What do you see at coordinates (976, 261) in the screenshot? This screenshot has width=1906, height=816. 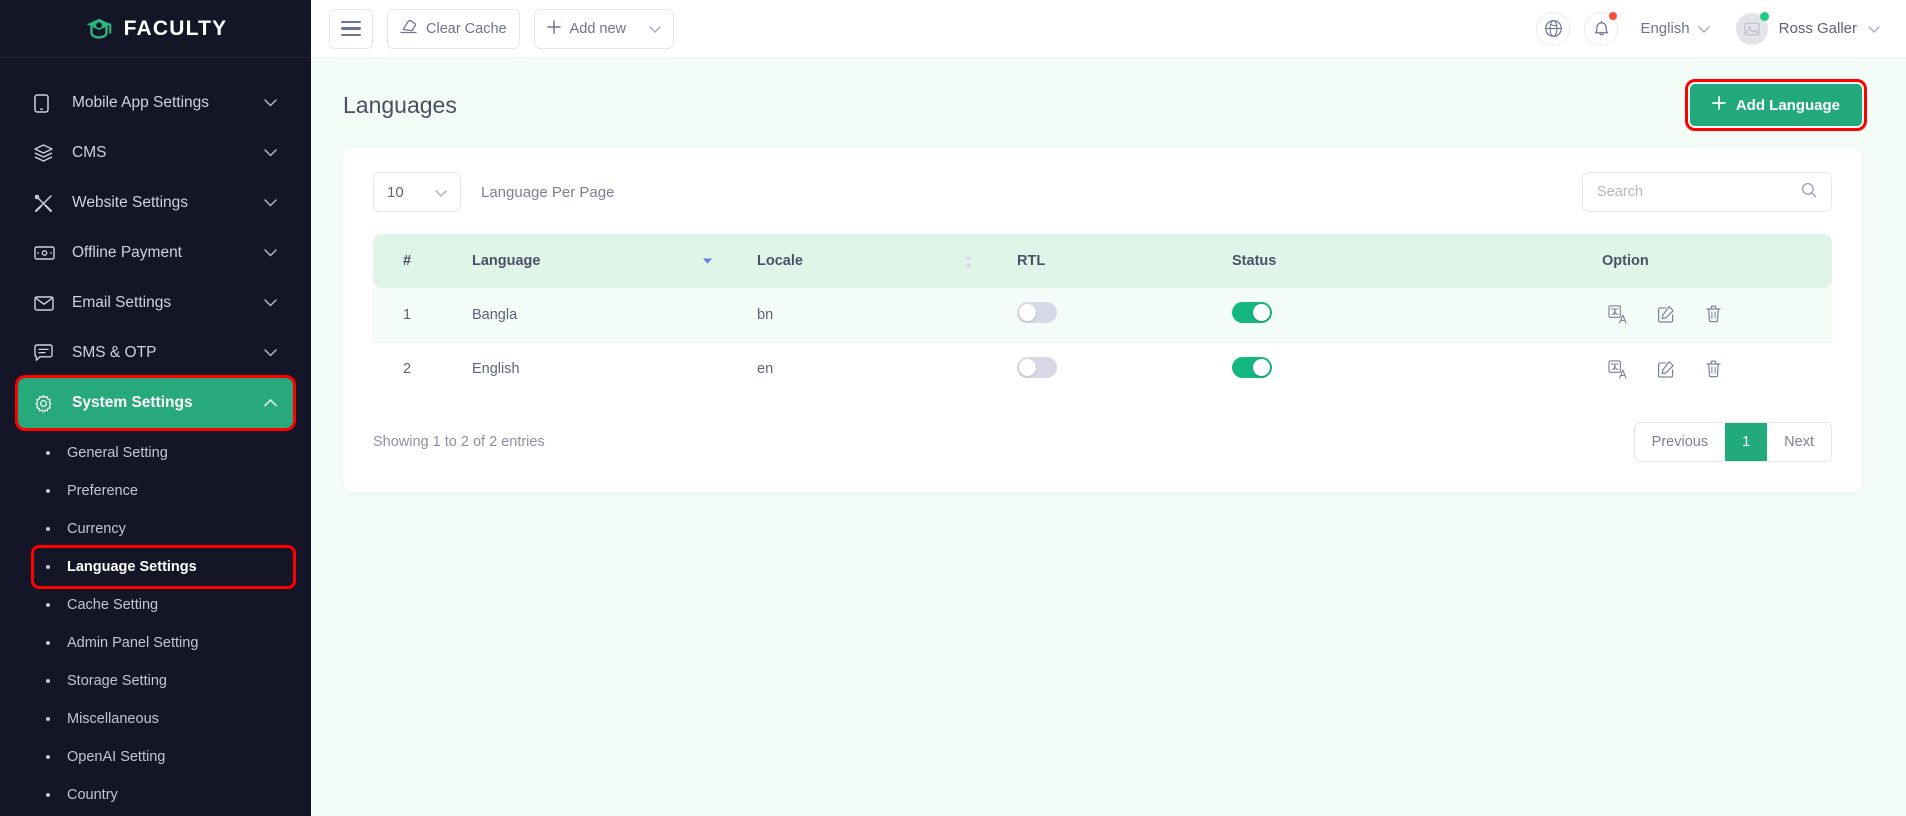 I see `sort-neutral-icon` at bounding box center [976, 261].